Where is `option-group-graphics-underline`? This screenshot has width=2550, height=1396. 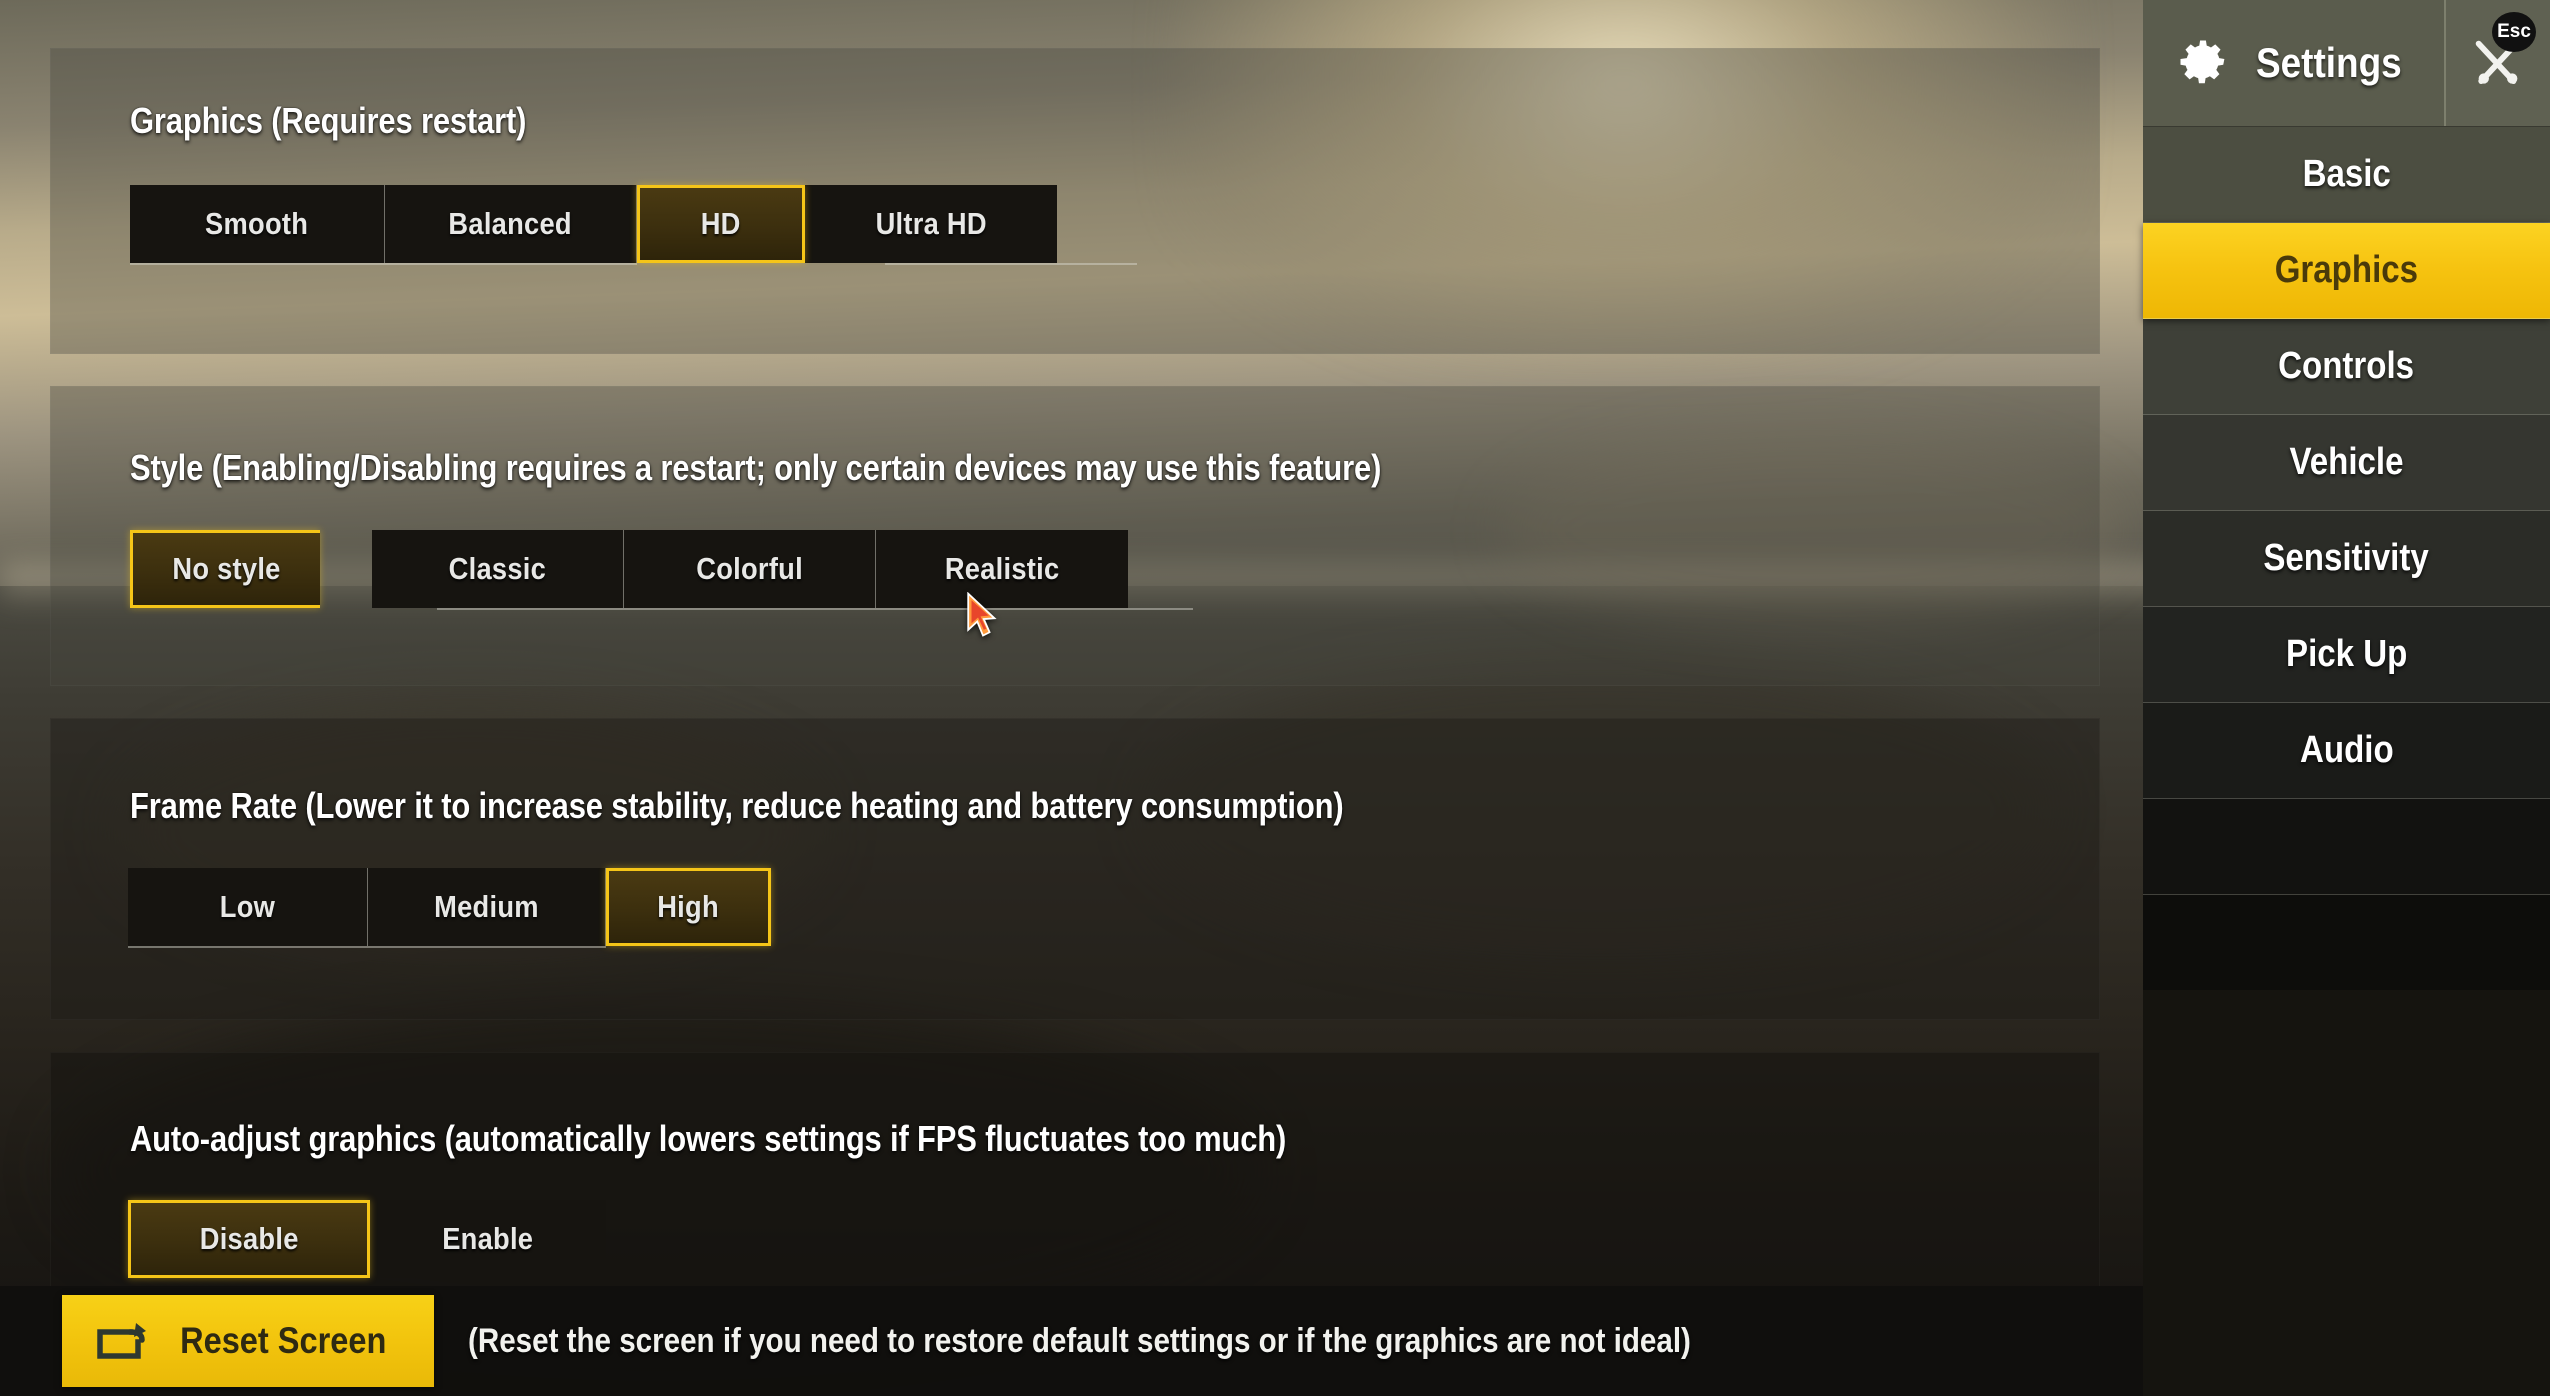
option-group-graphics-underline is located at coordinates (383, 264).